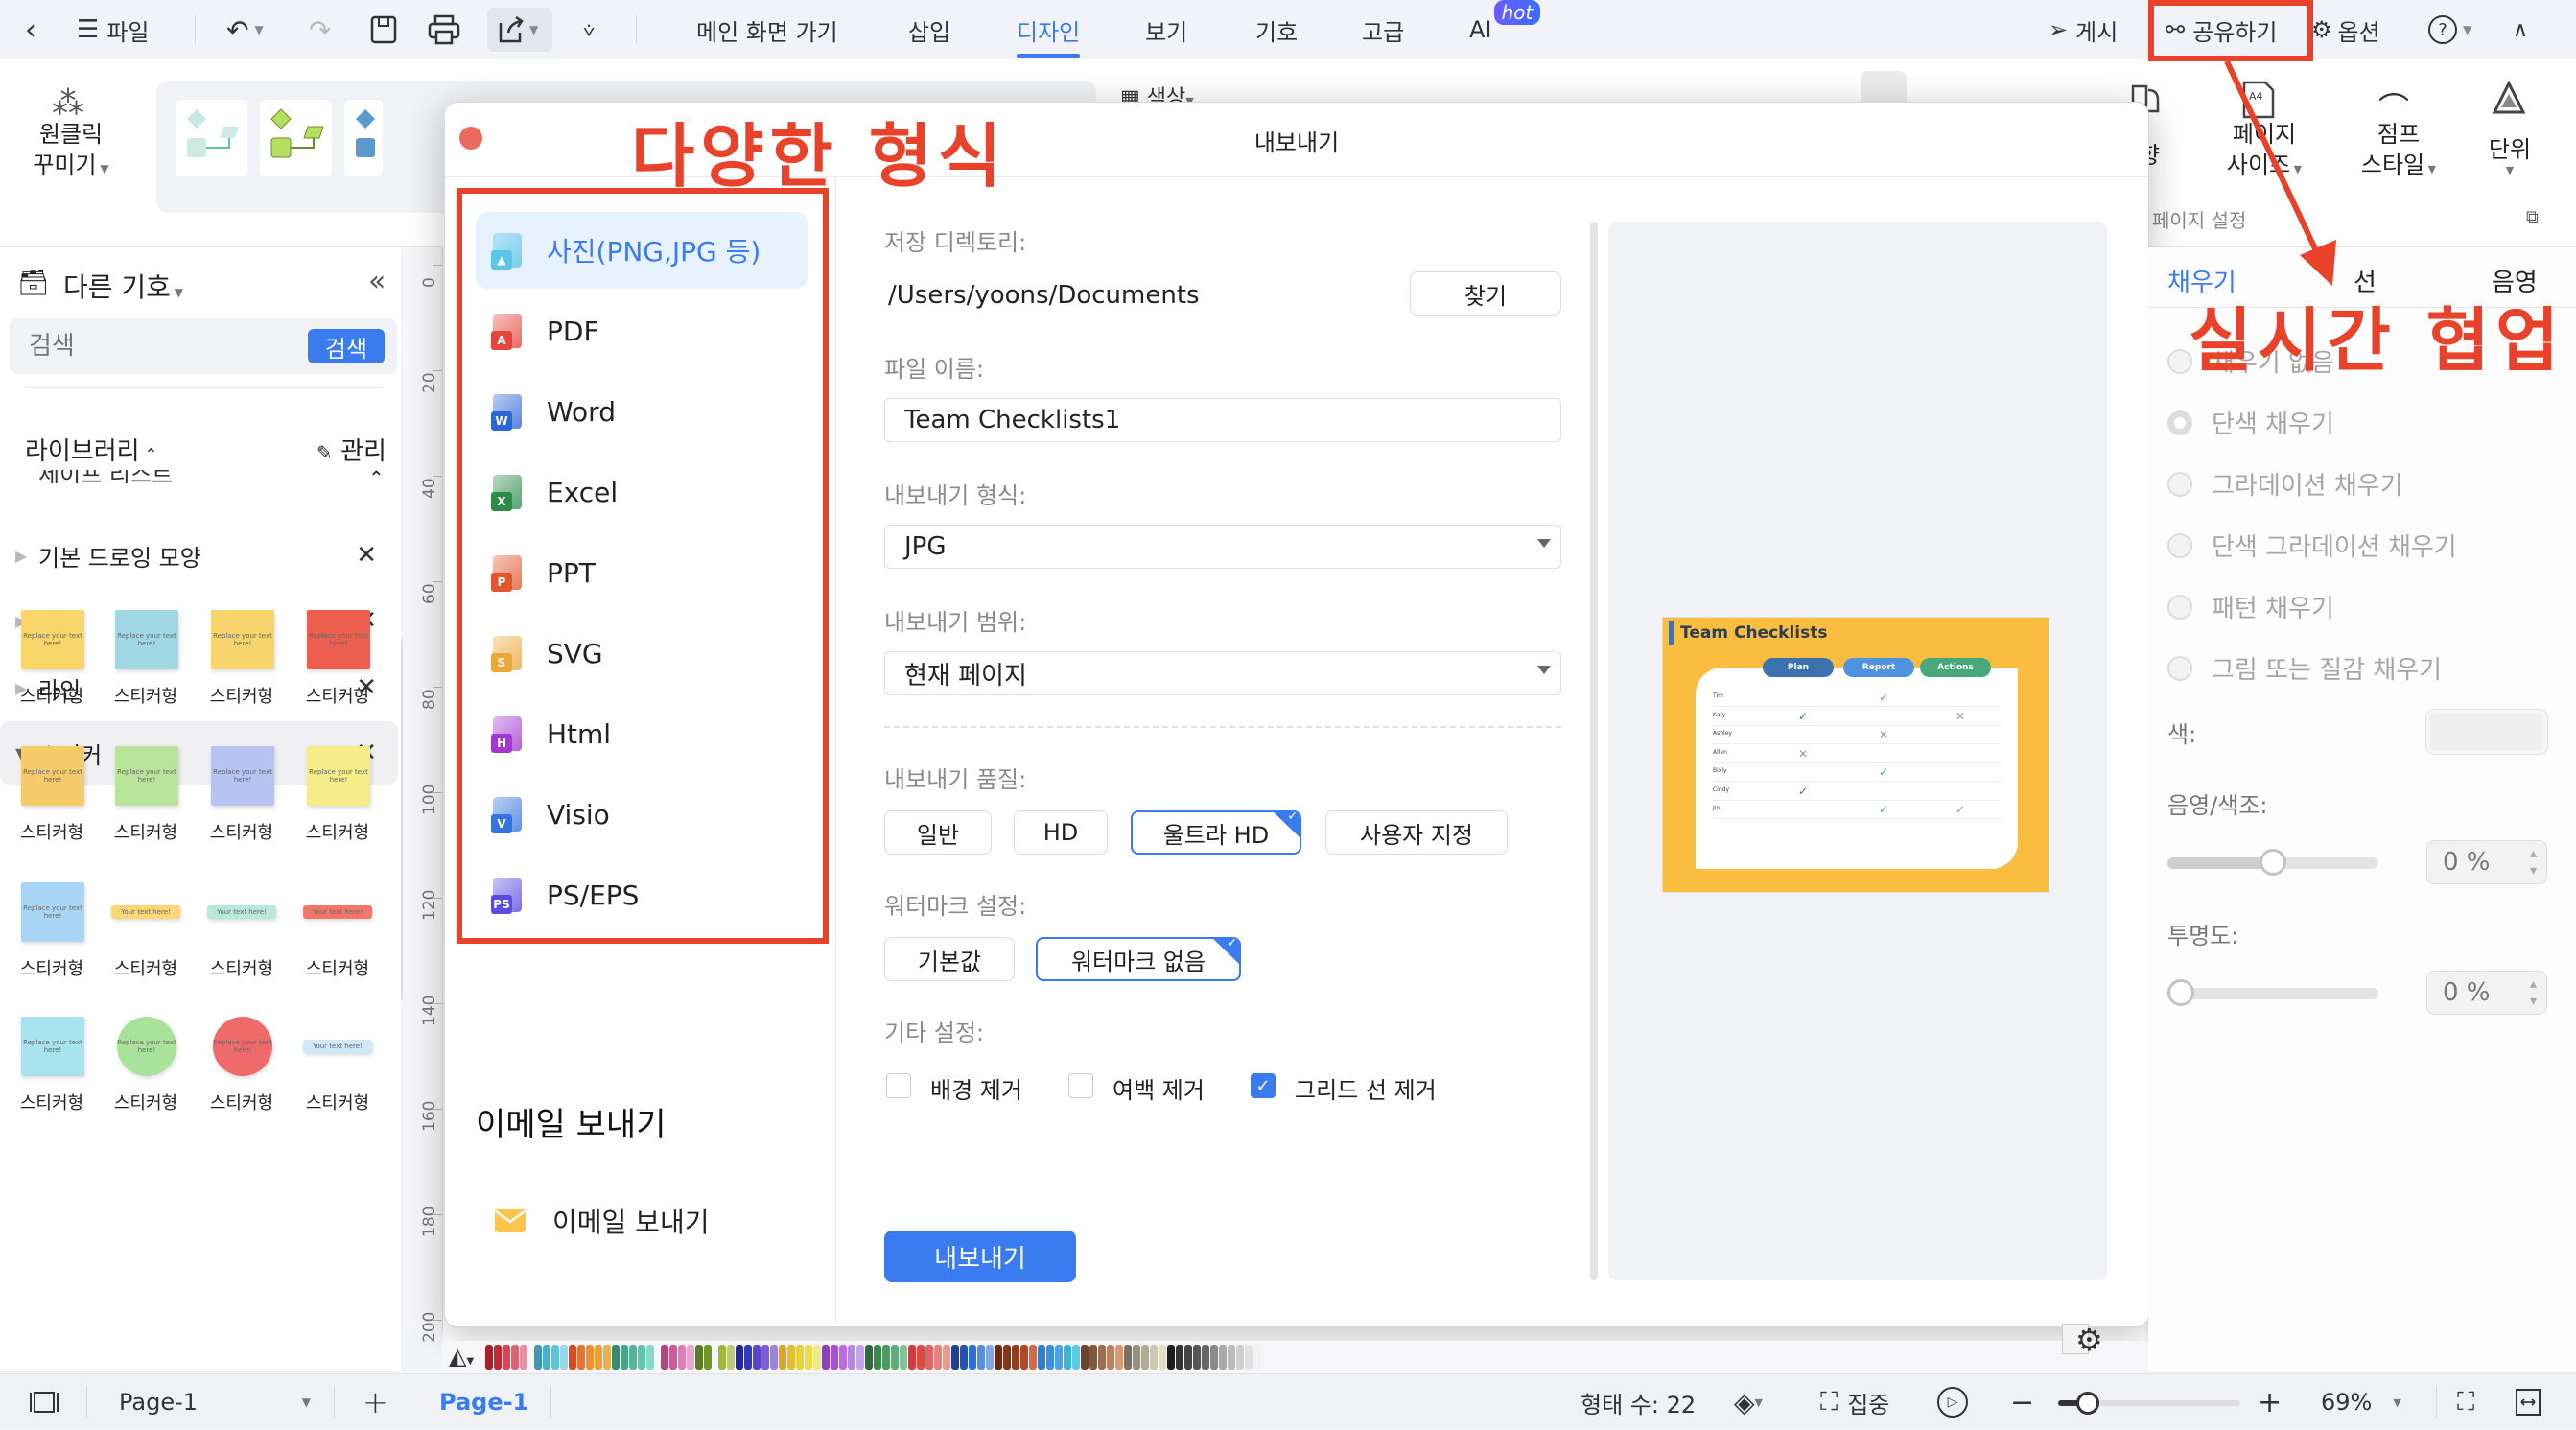  I want to click on tab-home: 메인 화면 가기, so click(767, 29).